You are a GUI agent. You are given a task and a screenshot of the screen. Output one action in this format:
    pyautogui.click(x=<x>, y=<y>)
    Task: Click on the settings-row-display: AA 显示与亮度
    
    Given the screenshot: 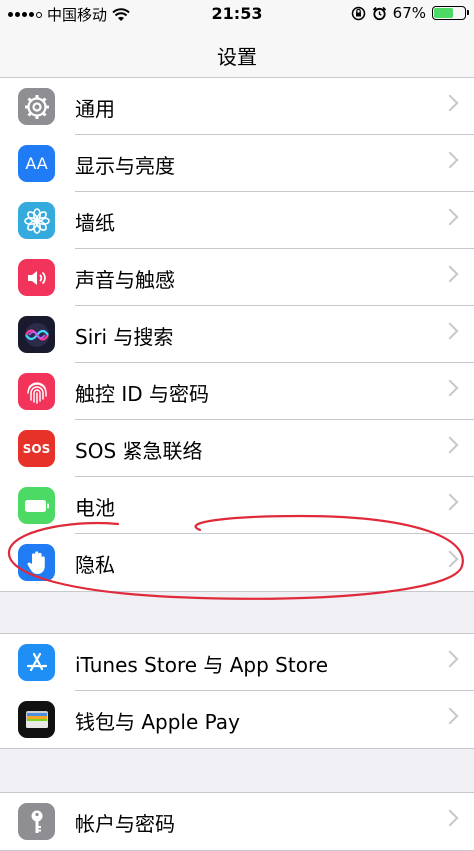 What is the action you would take?
    pyautogui.click(x=237, y=163)
    